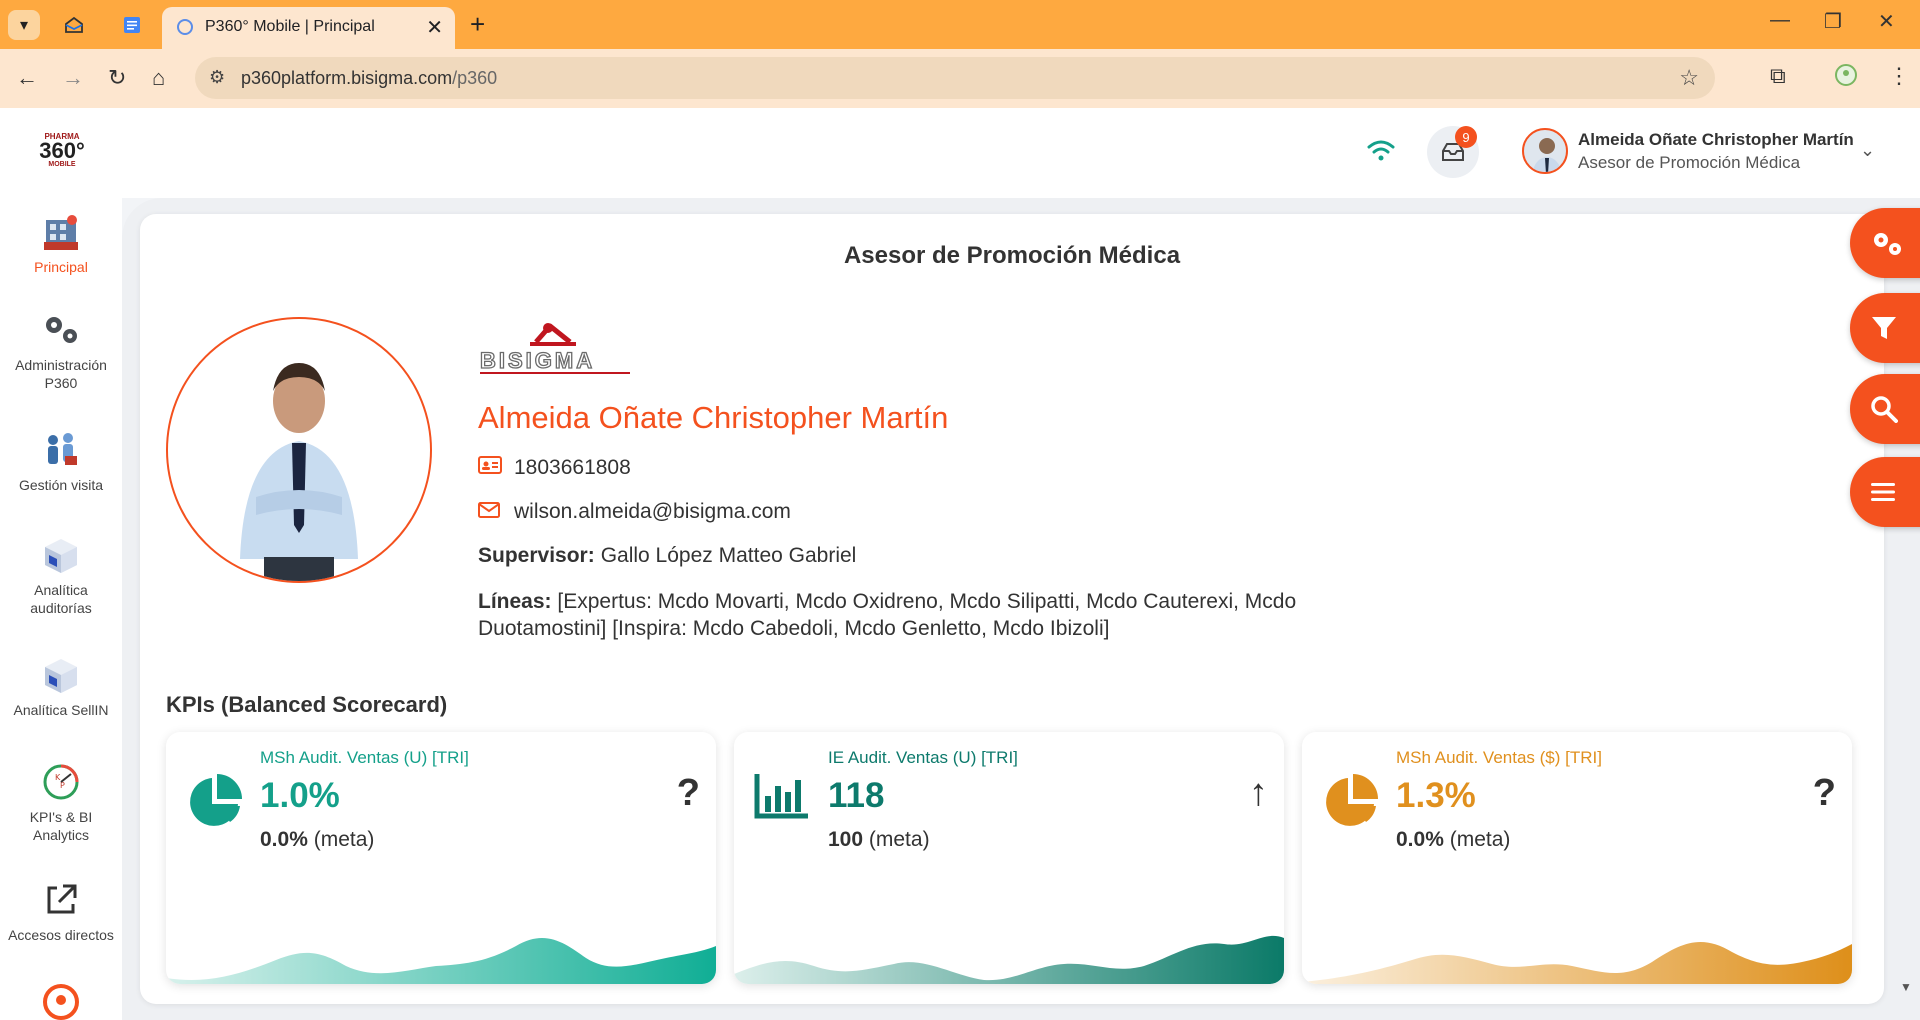  Describe the element at coordinates (728, 555) in the screenshot. I see `supervisor-name: Gallo López Matteo Gabriel` at that location.